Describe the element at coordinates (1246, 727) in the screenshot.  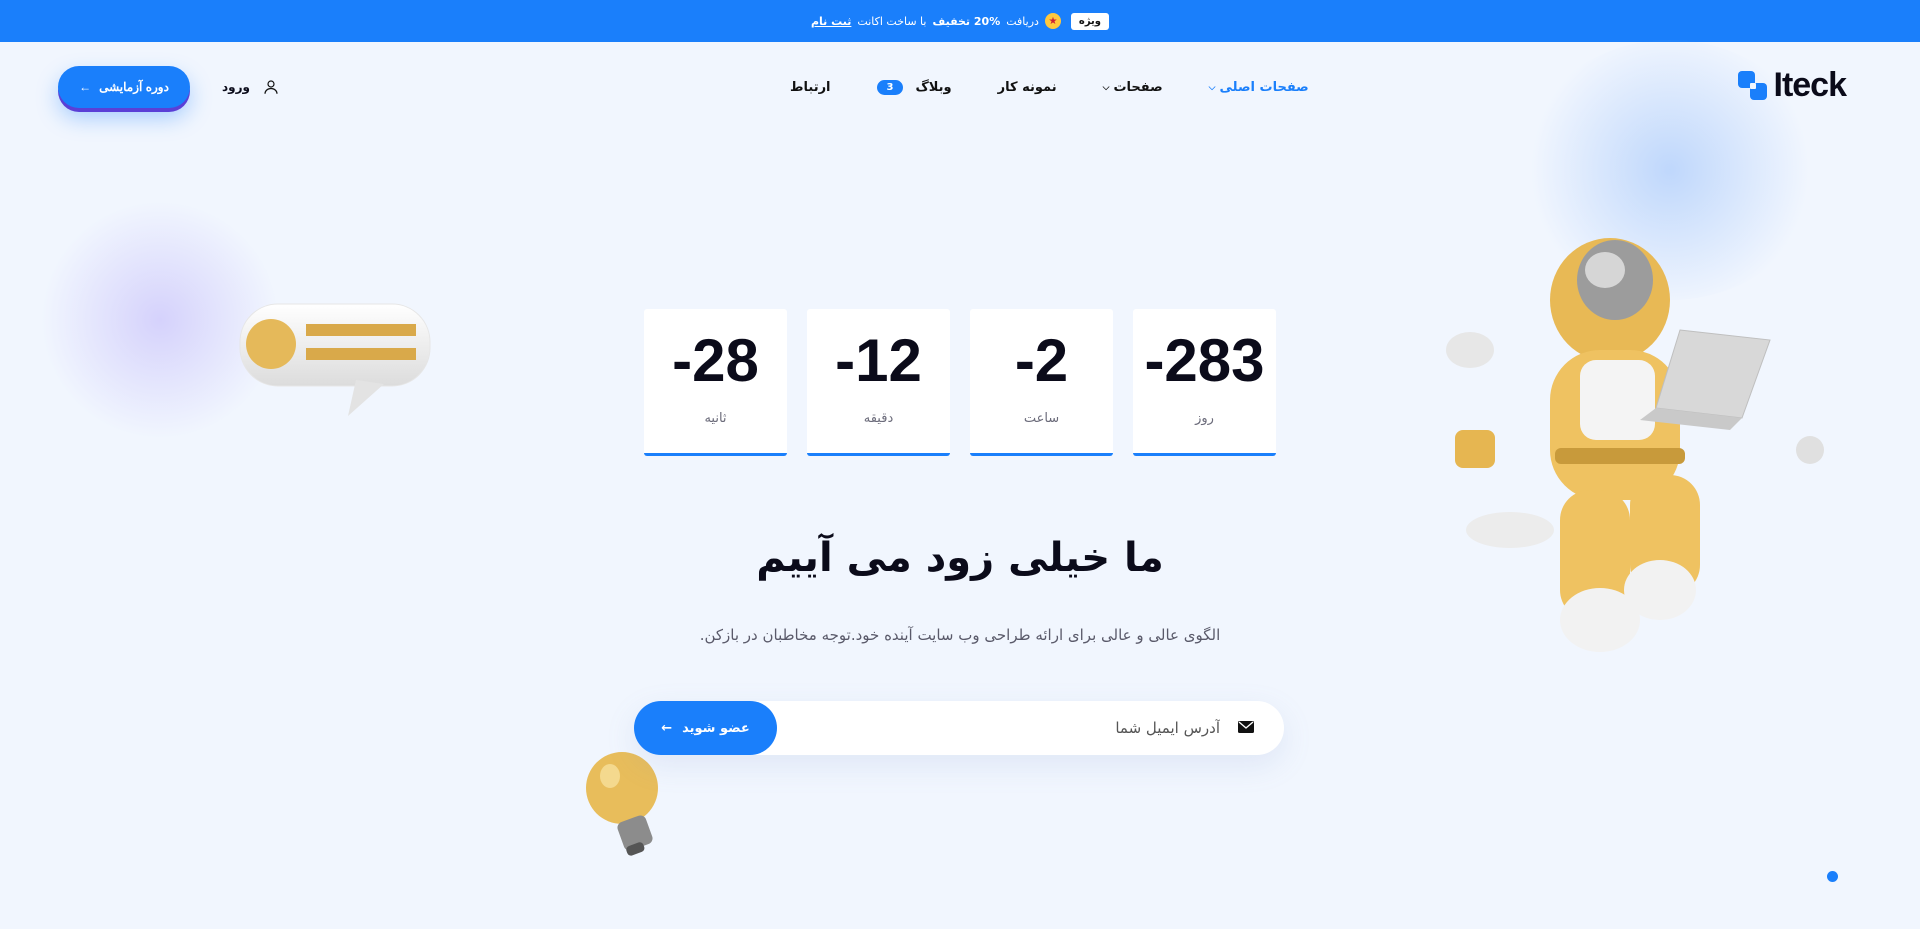
I see `mail-icon` at that location.